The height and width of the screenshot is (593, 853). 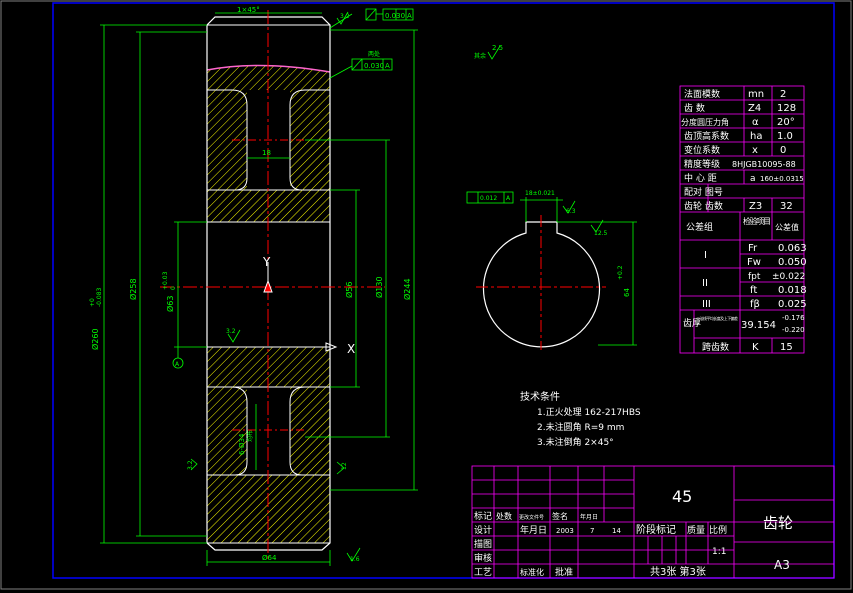 What do you see at coordinates (351, 349) in the screenshot?
I see `axis-x-label: X` at bounding box center [351, 349].